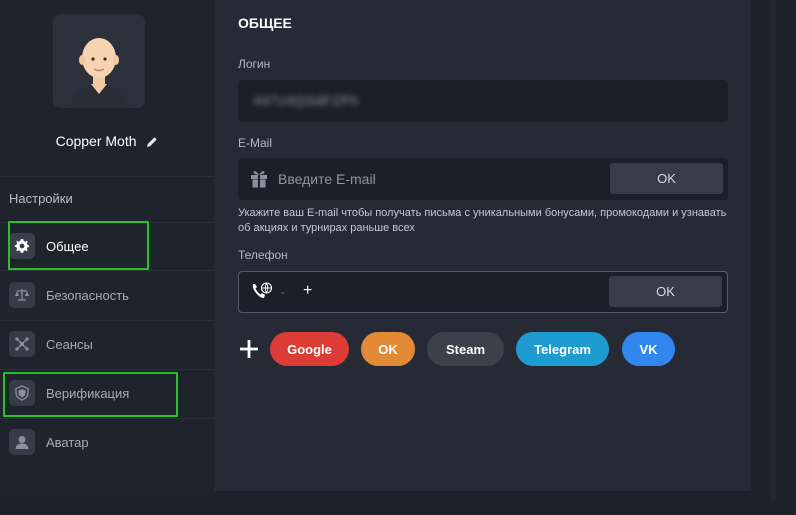 The width and height of the screenshot is (796, 515). Describe the element at coordinates (107, 176) in the screenshot. I see `divider` at that location.